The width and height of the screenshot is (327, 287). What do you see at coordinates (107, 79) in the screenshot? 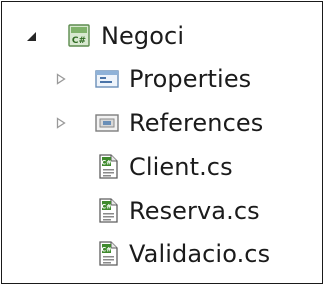
I see `properties-folder-icon` at bounding box center [107, 79].